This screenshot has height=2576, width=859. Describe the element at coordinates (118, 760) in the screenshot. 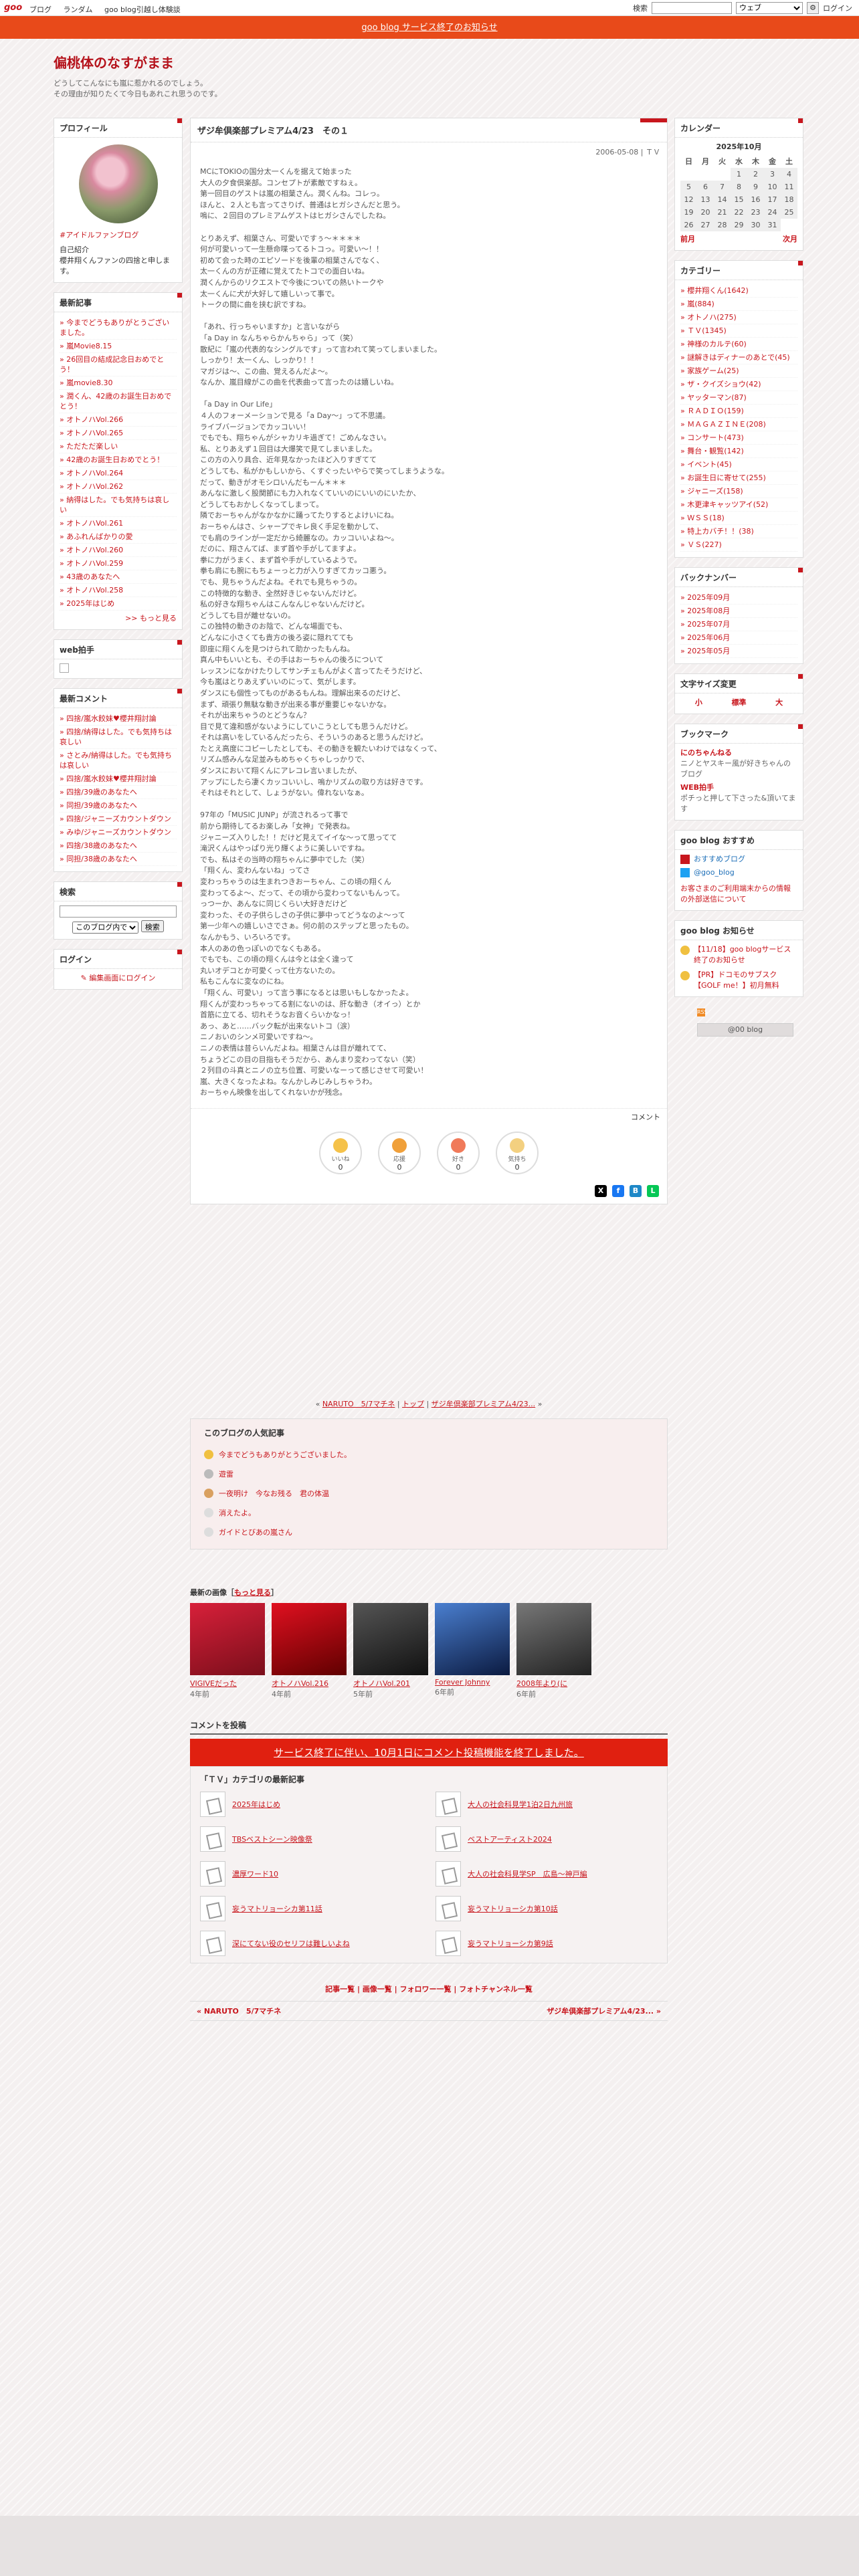

I see `recent-comment-link: さとみ/納得はした。でも気持ちは哀しい` at that location.